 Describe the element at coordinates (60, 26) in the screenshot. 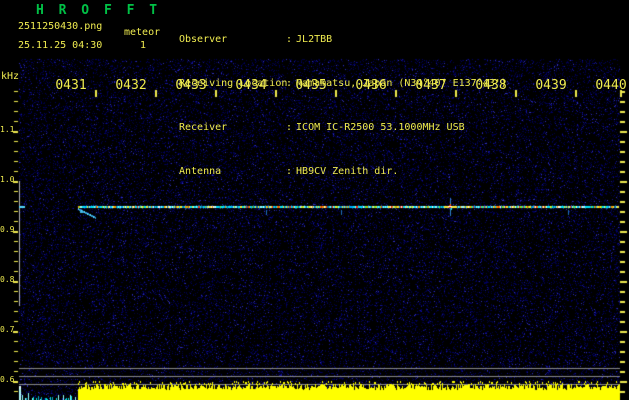

I see `filename-text: 2511250430.png` at that location.